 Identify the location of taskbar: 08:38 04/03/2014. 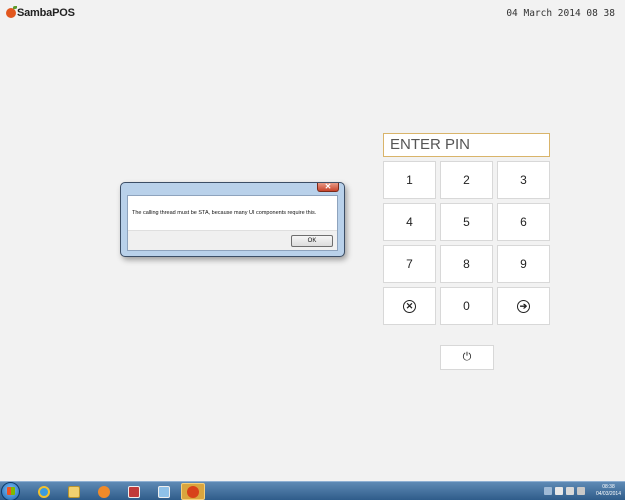
(312, 490).